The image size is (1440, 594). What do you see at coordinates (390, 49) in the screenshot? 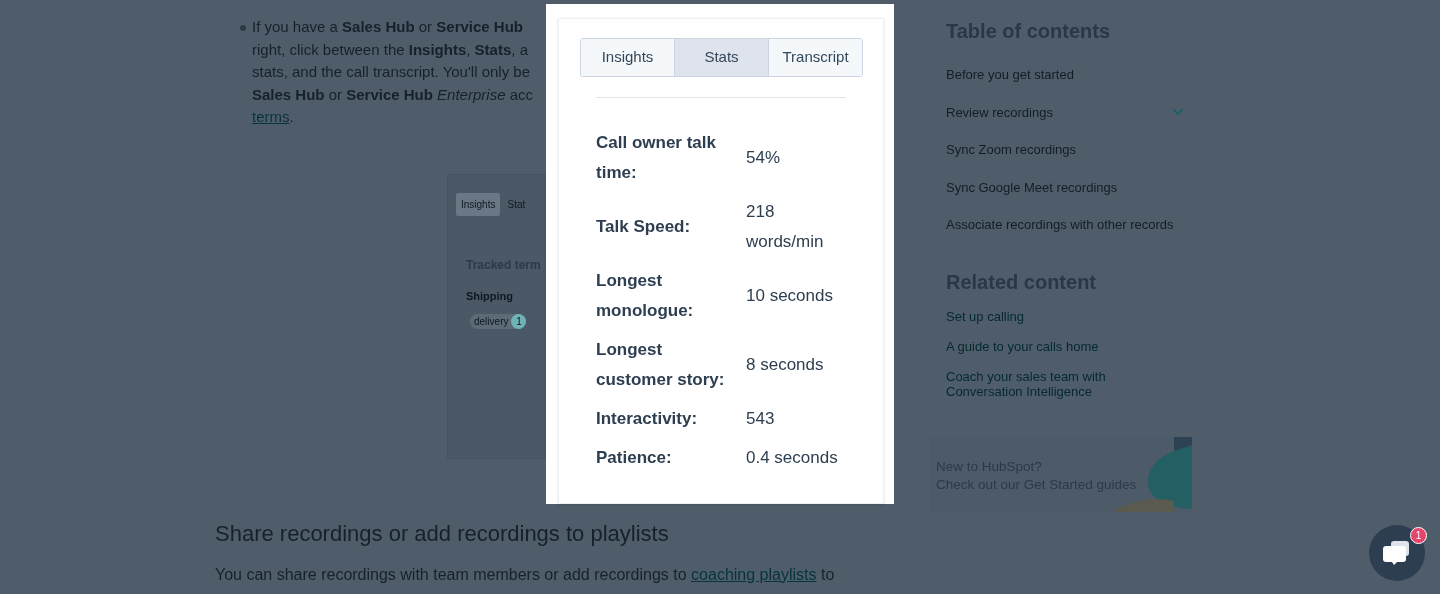
I see `paragraph-line: right, click between the Insights, Stats, a` at bounding box center [390, 49].